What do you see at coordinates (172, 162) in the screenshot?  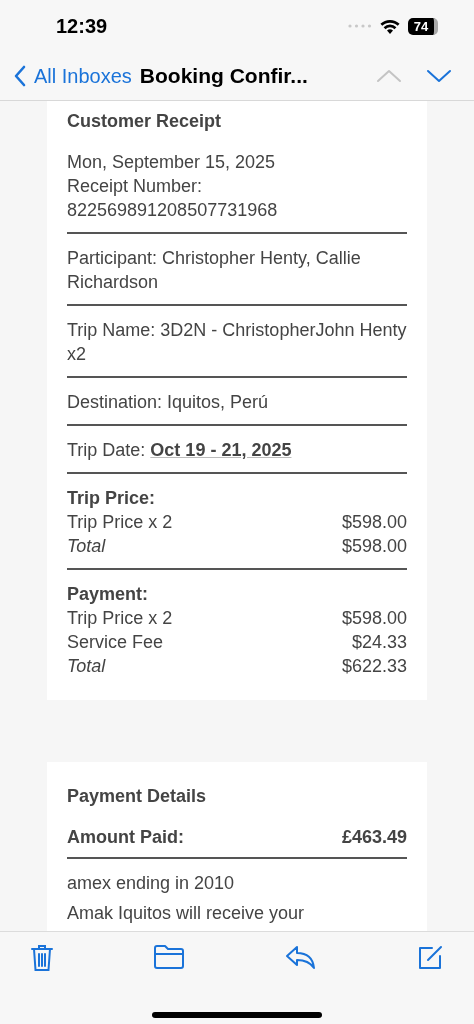 I see `receipt-text: Mon, September 15, 2025` at bounding box center [172, 162].